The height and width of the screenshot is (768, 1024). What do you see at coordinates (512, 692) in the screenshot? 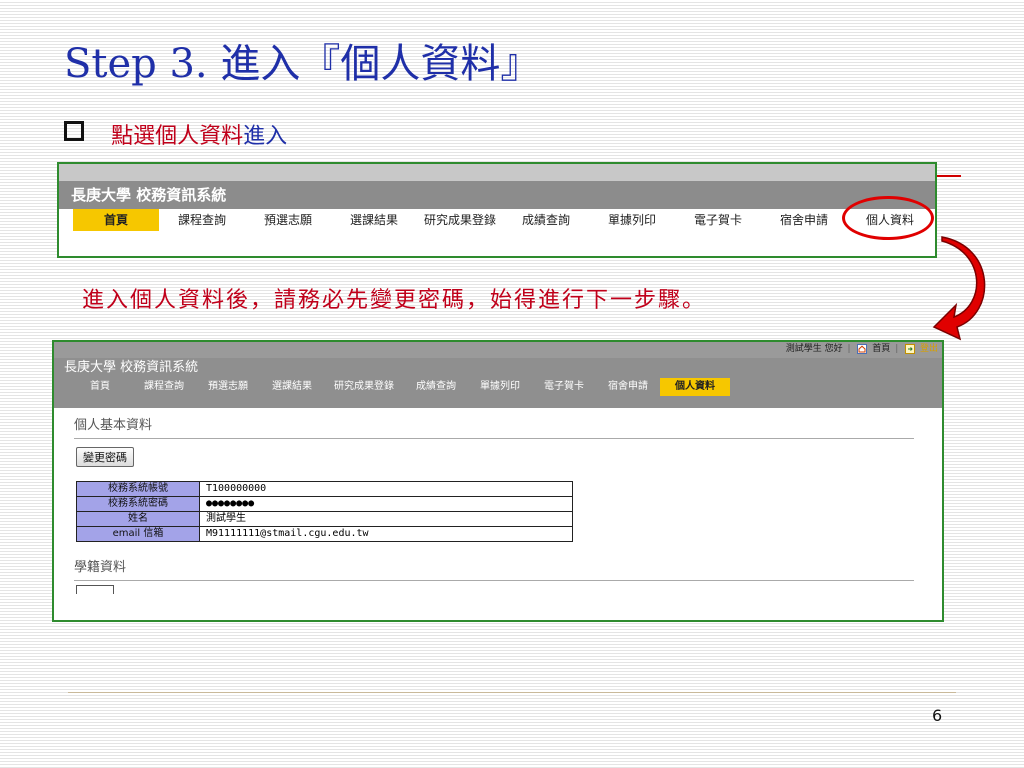
I see `footer-divider` at bounding box center [512, 692].